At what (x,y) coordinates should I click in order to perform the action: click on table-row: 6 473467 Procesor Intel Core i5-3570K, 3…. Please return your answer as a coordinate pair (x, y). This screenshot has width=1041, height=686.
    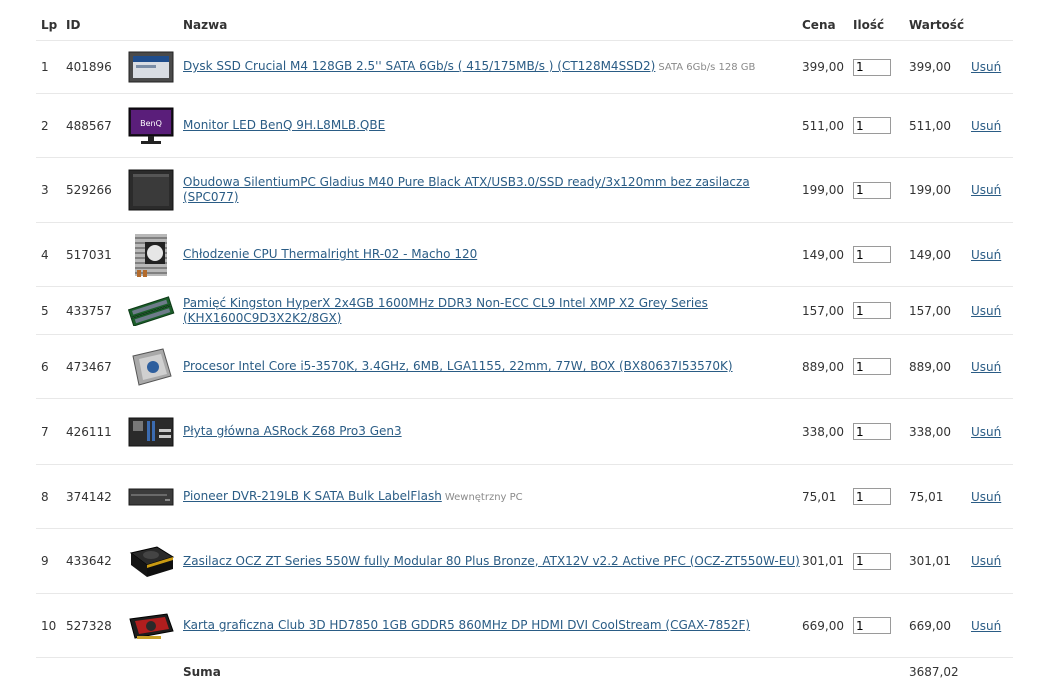
    Looking at the image, I should click on (524, 367).